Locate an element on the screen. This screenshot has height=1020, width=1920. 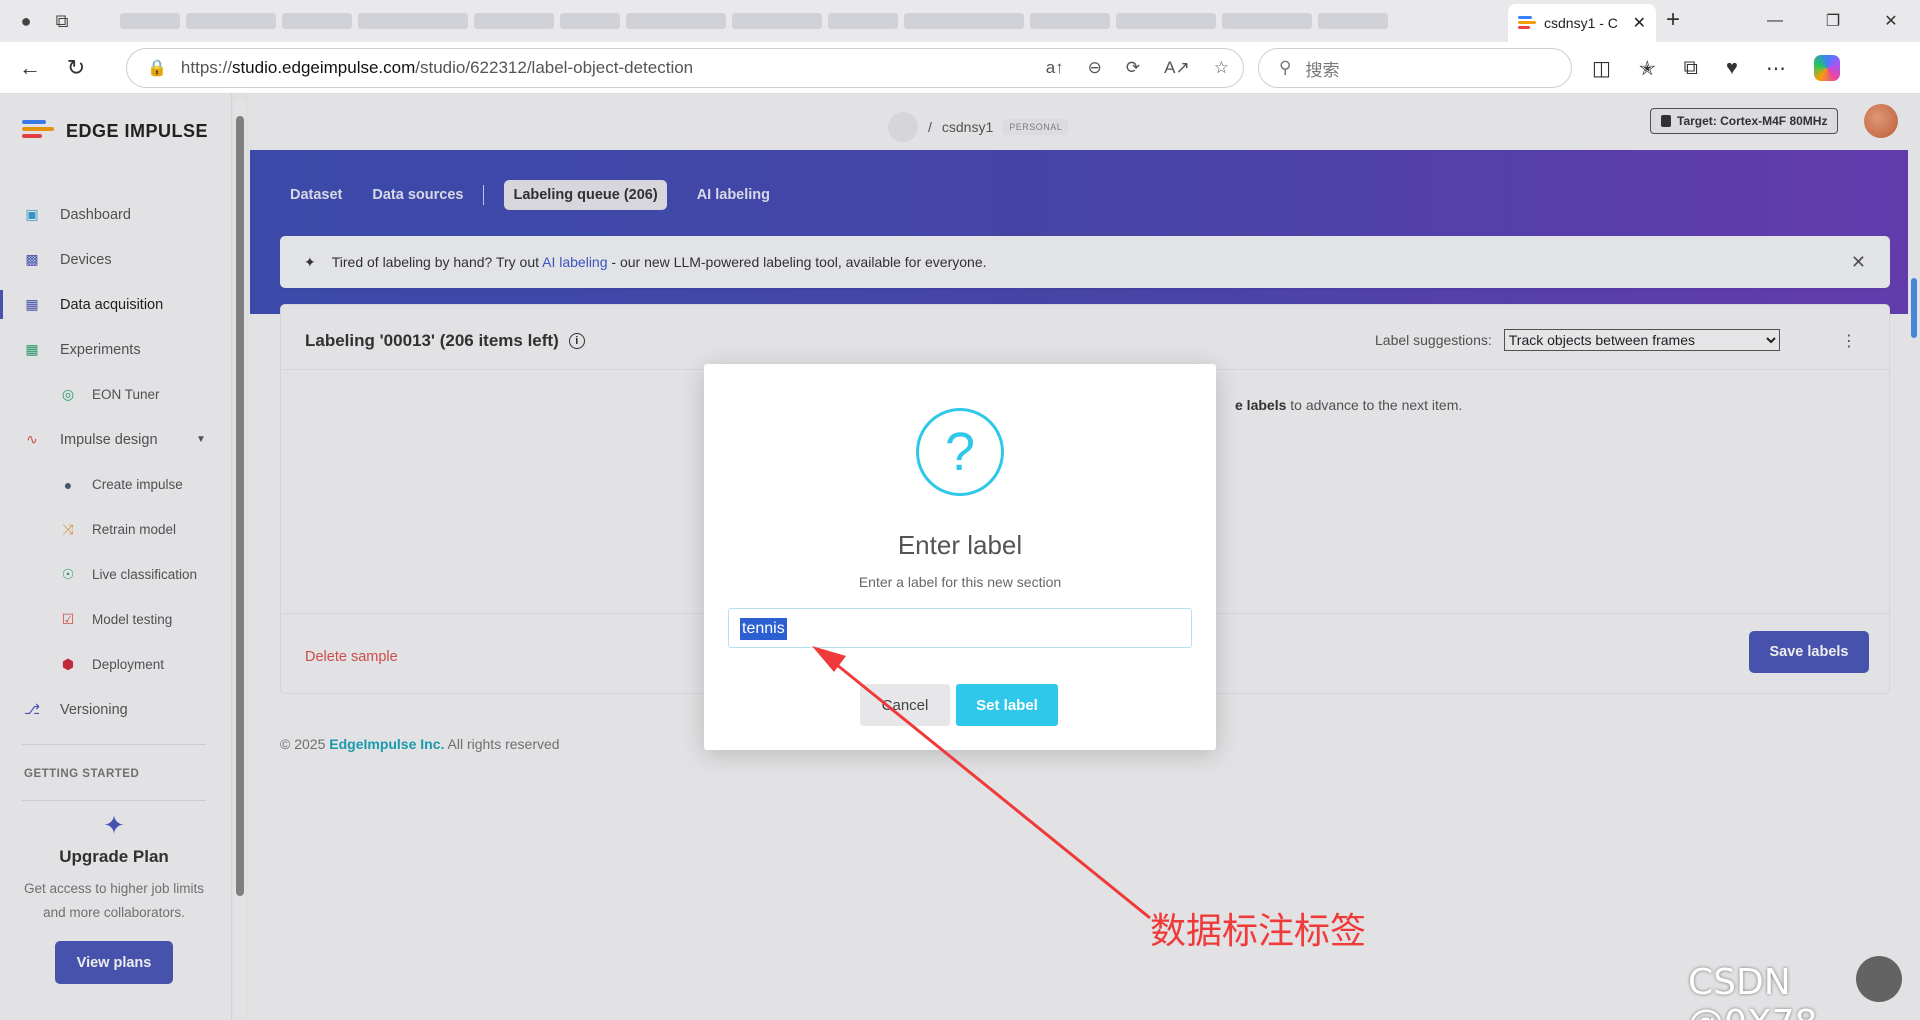
tab-title: csdnsy1 - C is located at coordinates (1581, 23).